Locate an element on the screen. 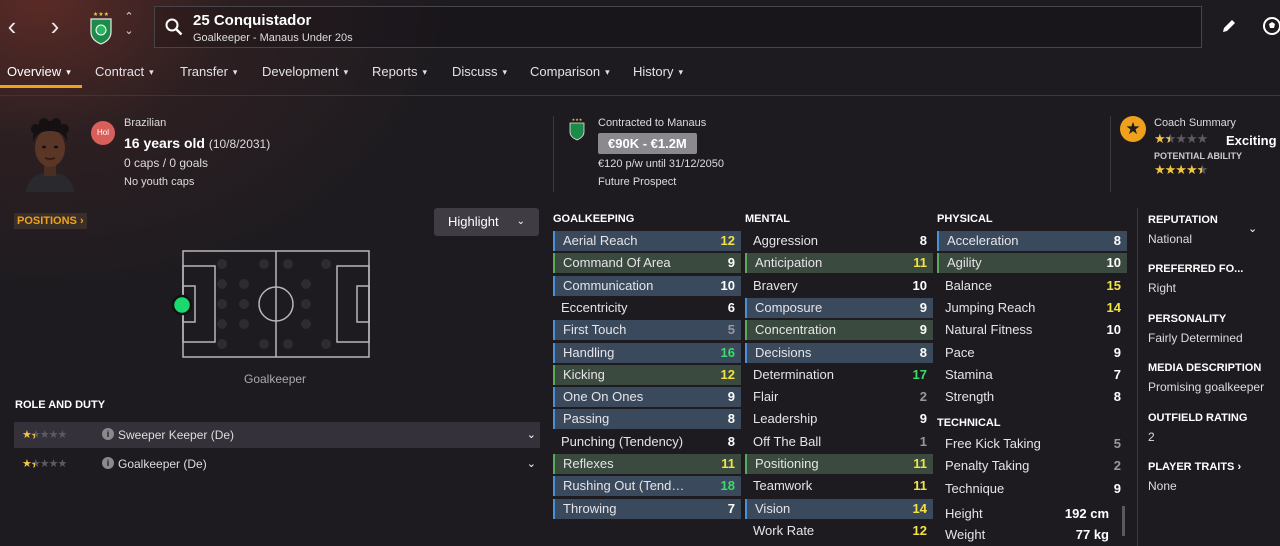  player-age: 16 years old (10/8/2031) is located at coordinates (197, 143).